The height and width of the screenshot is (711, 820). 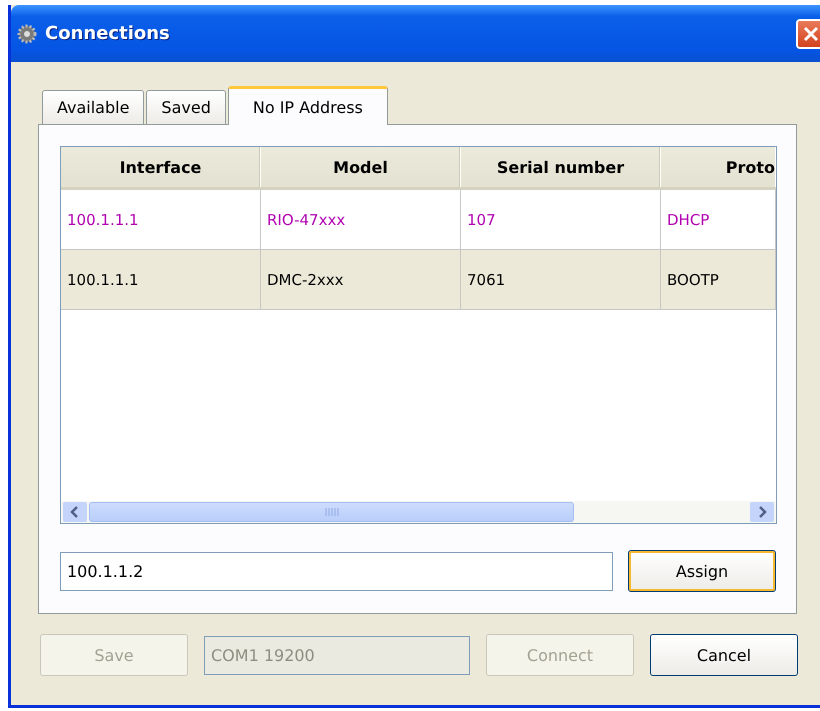 What do you see at coordinates (702, 571) in the screenshot?
I see `assign-button: Assign` at bounding box center [702, 571].